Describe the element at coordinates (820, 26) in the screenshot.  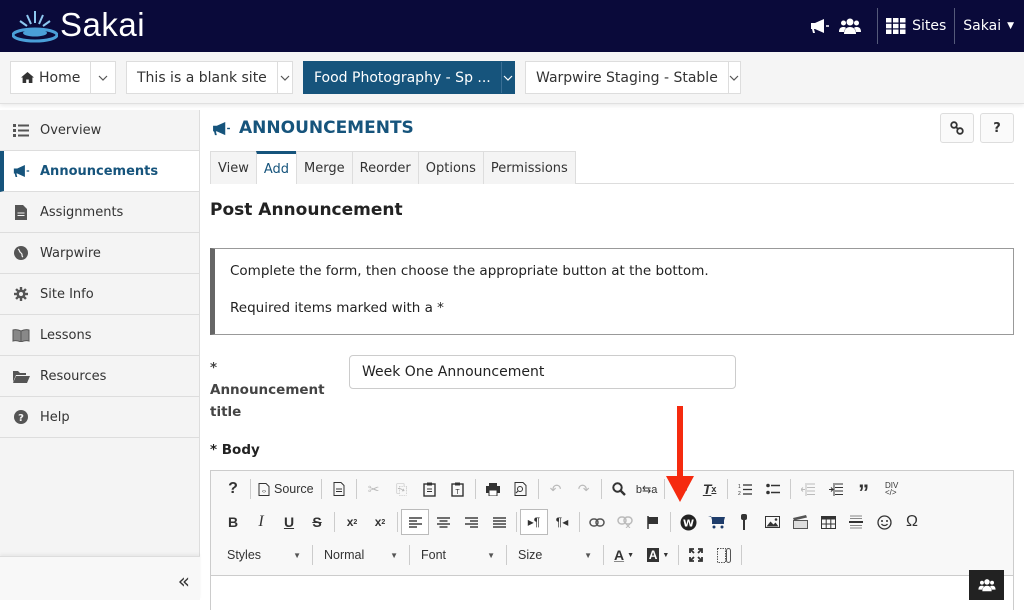
I see `bullhorn-icon` at that location.